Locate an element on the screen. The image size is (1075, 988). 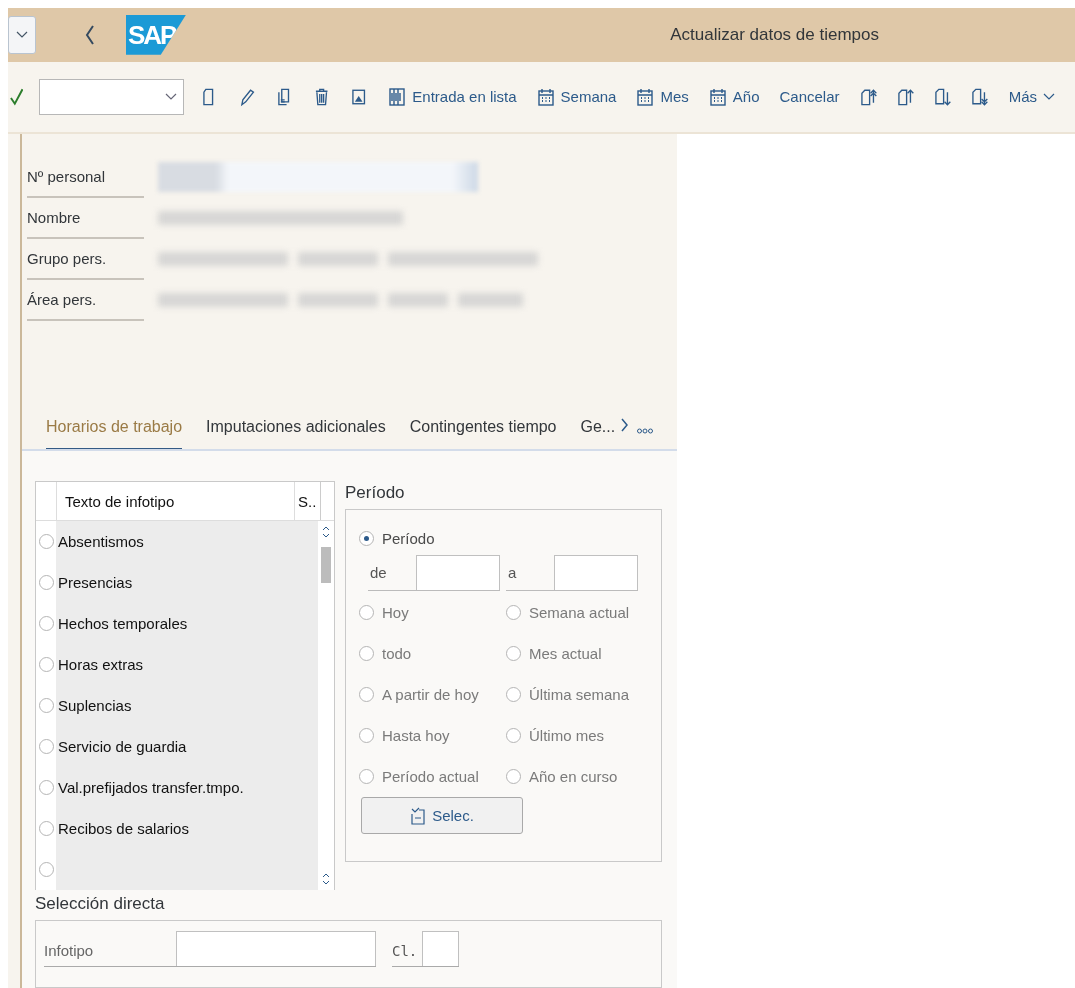
tab: Imputaciones adicionales is located at coordinates (296, 433).